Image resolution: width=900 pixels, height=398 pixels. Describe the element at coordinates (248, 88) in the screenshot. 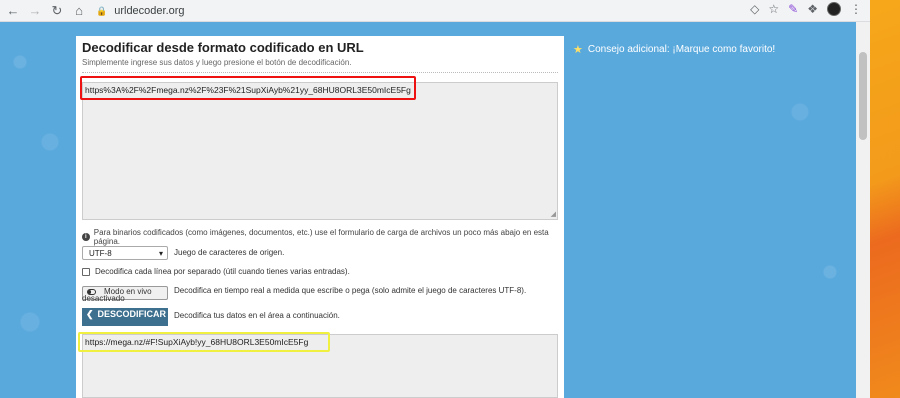

I see `input-highlight-box` at that location.